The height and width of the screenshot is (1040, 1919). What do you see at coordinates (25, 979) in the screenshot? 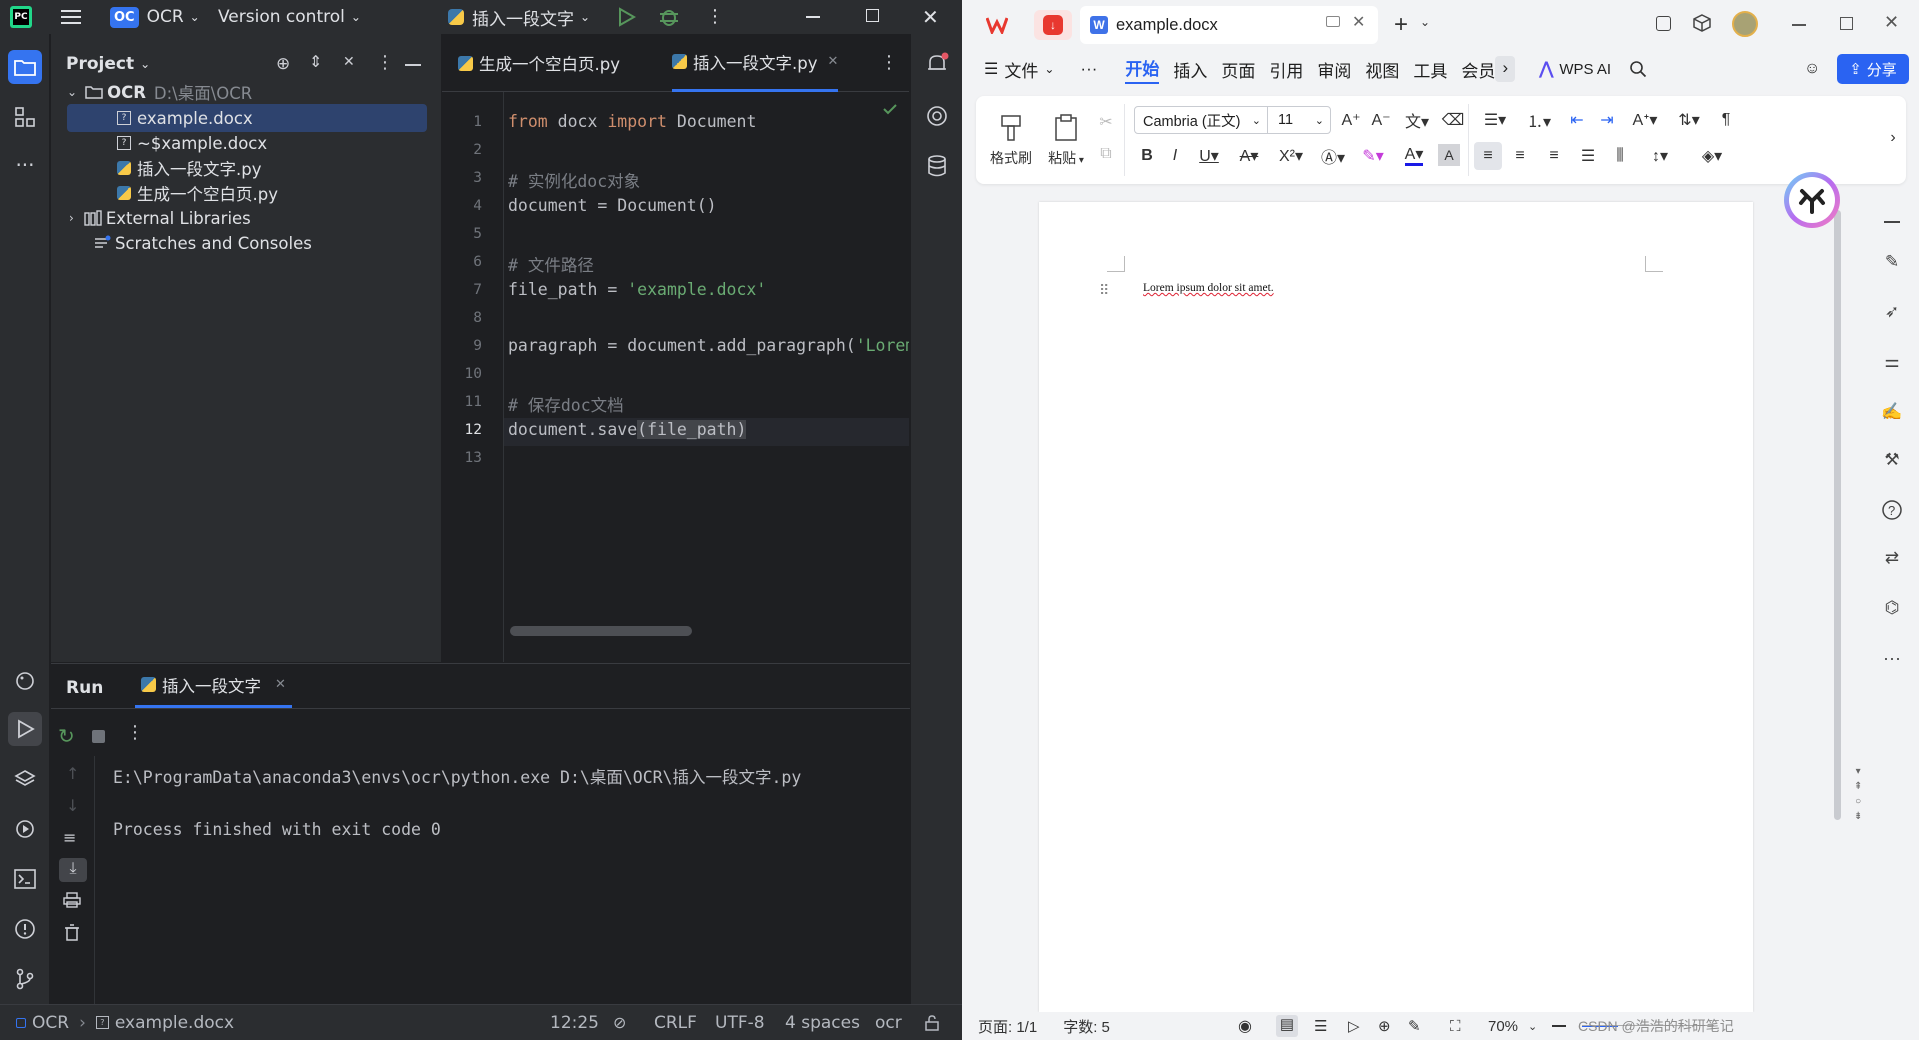
I see `git-branch-icon` at bounding box center [25, 979].